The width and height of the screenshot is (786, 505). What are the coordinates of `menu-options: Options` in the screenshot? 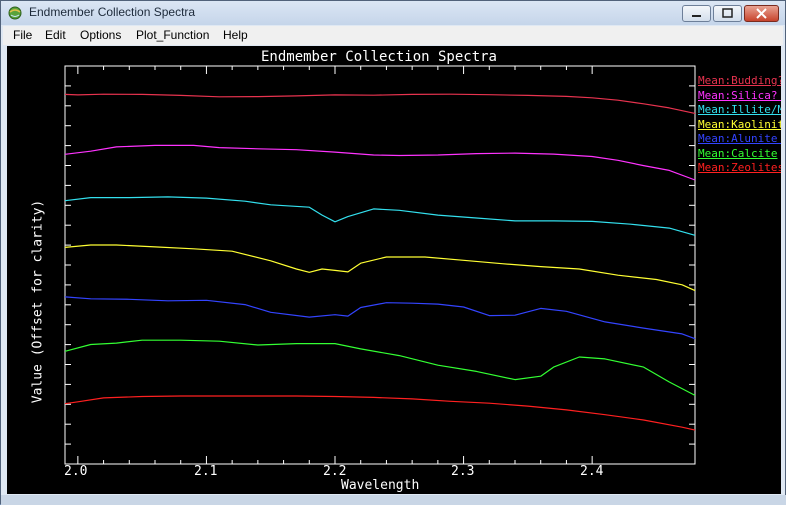 It's located at (100, 35).